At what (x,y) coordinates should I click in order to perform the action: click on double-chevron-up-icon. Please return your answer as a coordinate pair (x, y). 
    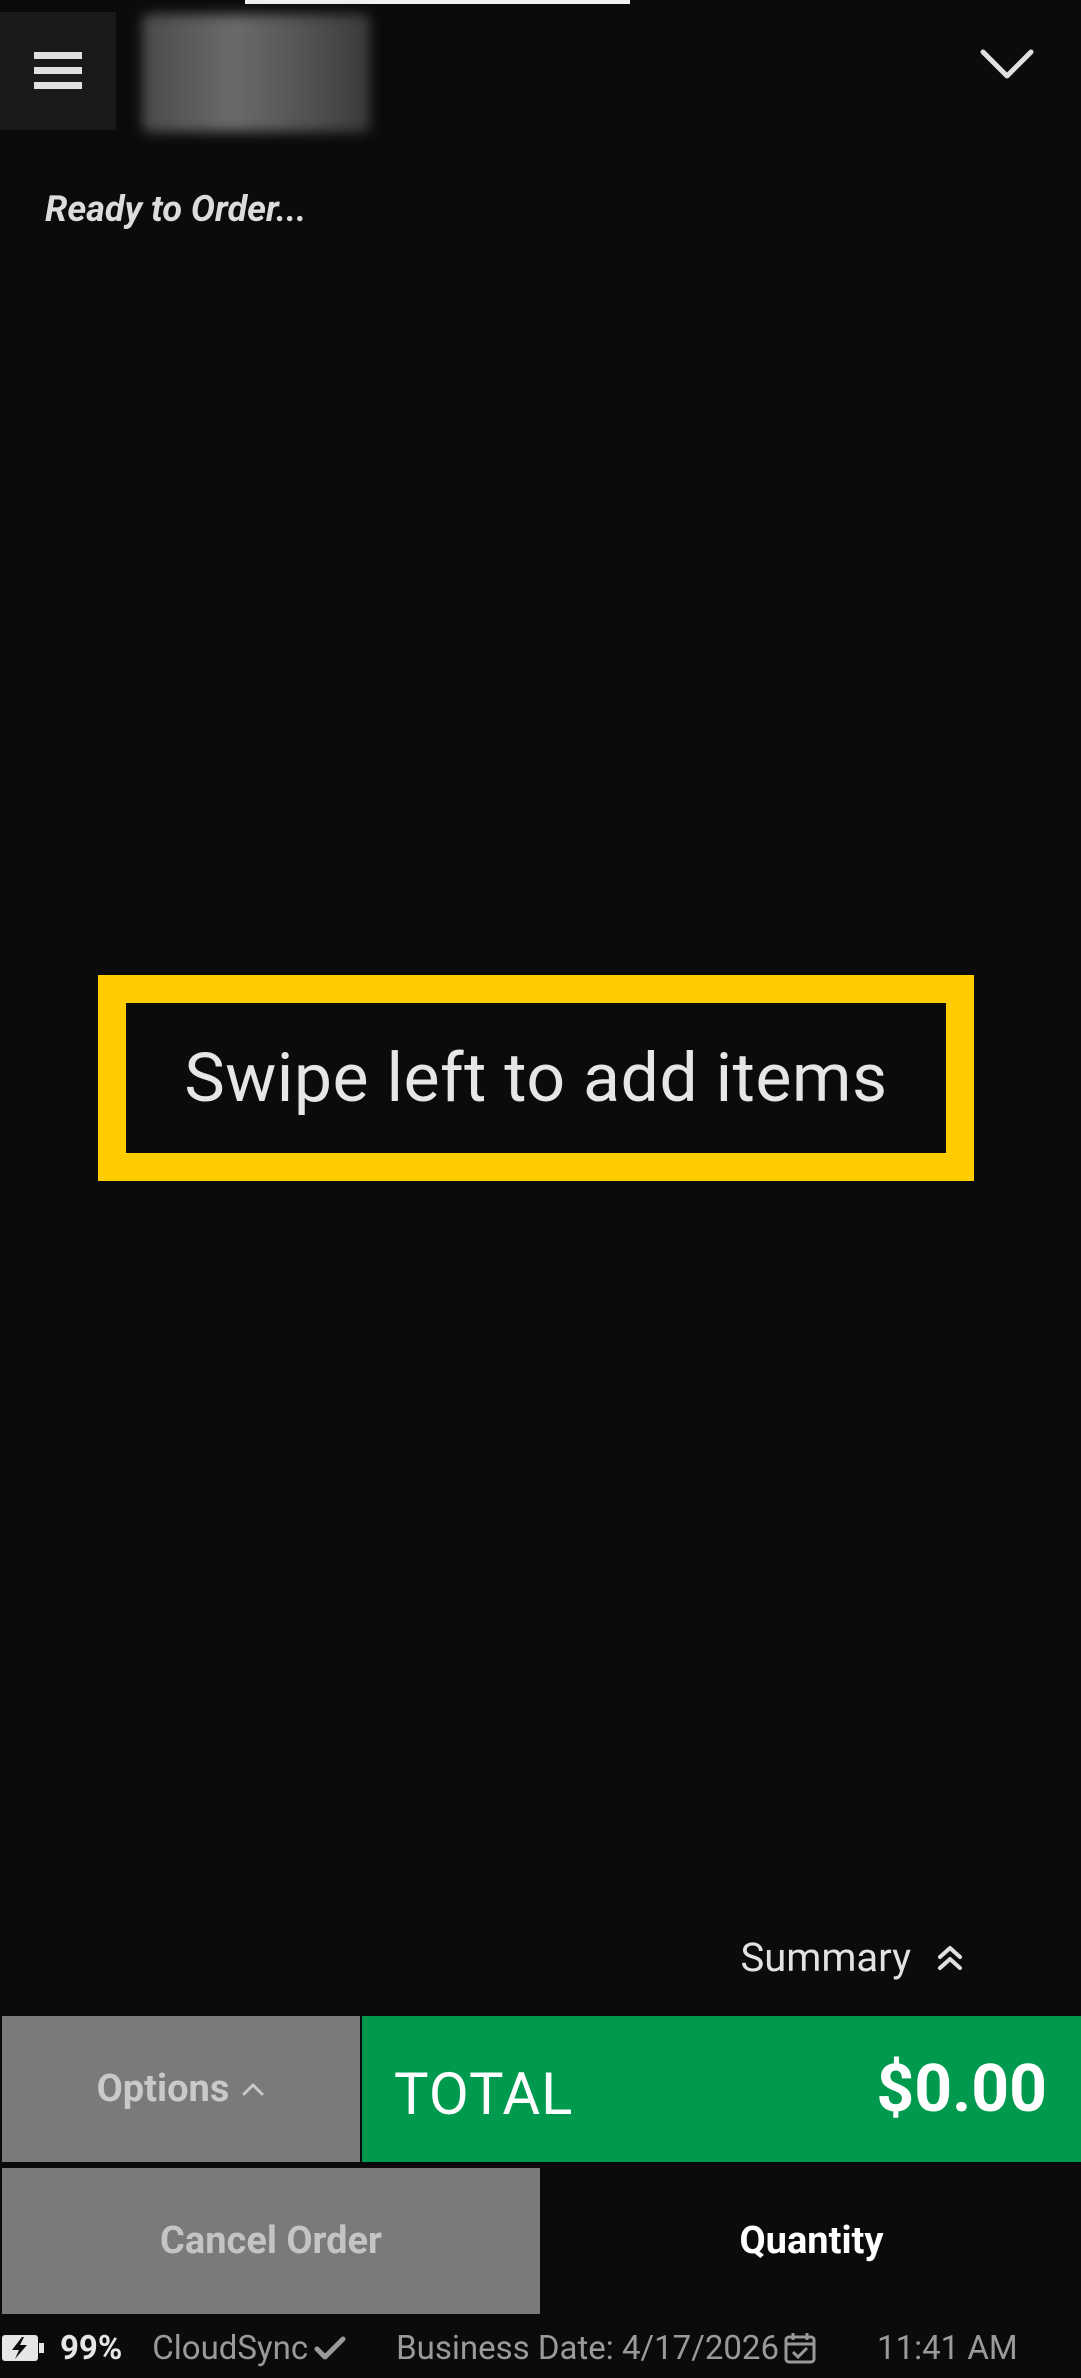
    Looking at the image, I should click on (950, 1957).